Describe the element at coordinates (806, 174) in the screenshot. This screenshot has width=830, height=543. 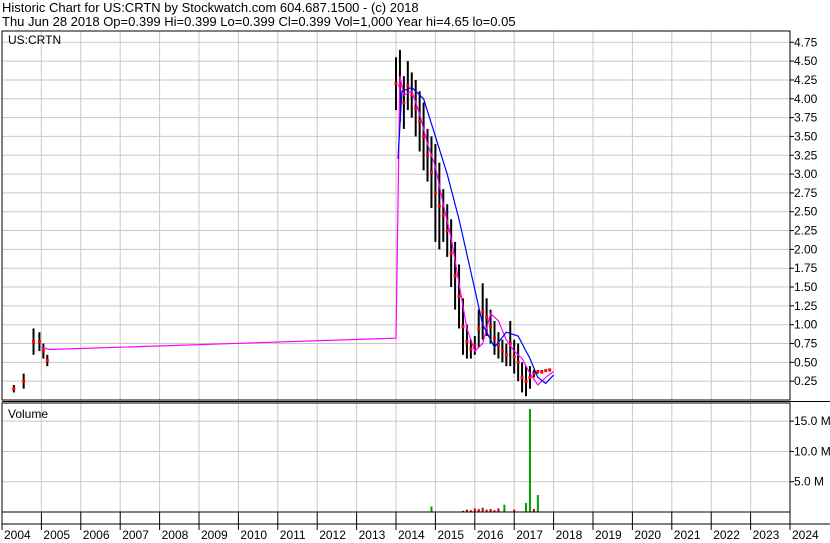
I see `price-tick-label: 3.00` at that location.